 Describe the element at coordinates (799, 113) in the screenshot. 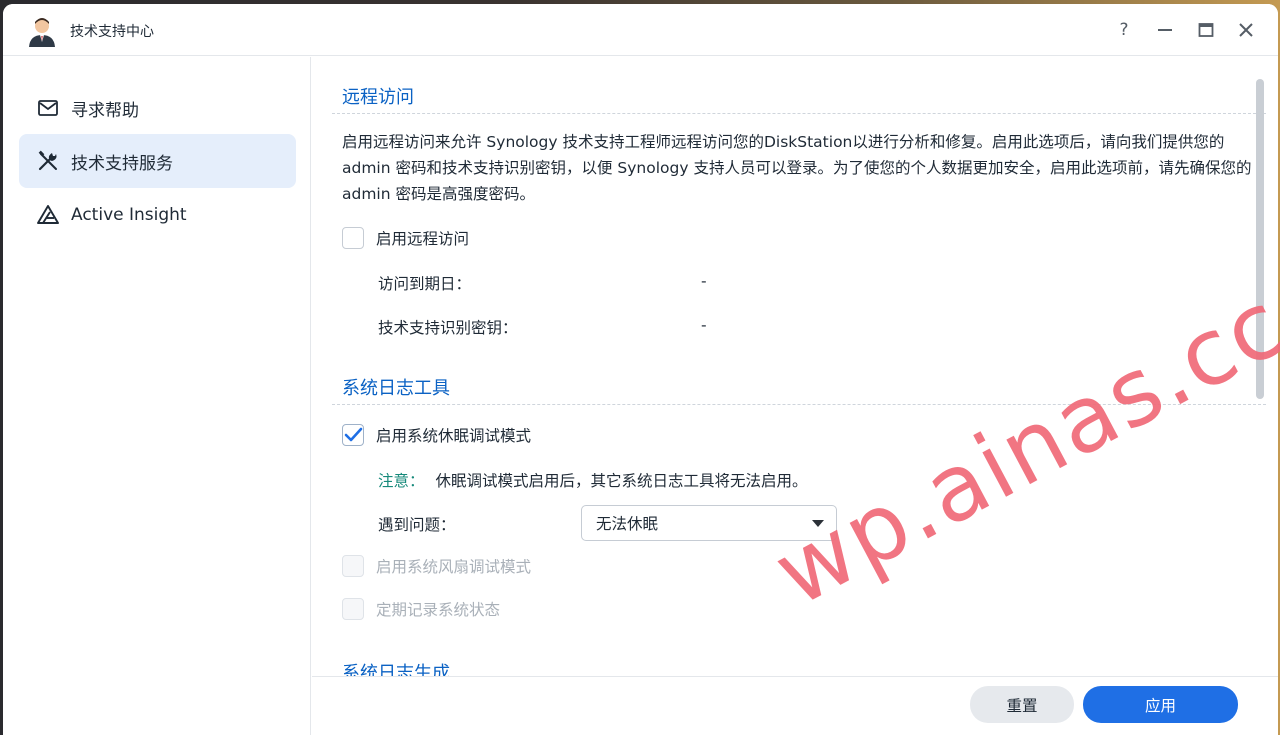

I see `section-divider` at that location.